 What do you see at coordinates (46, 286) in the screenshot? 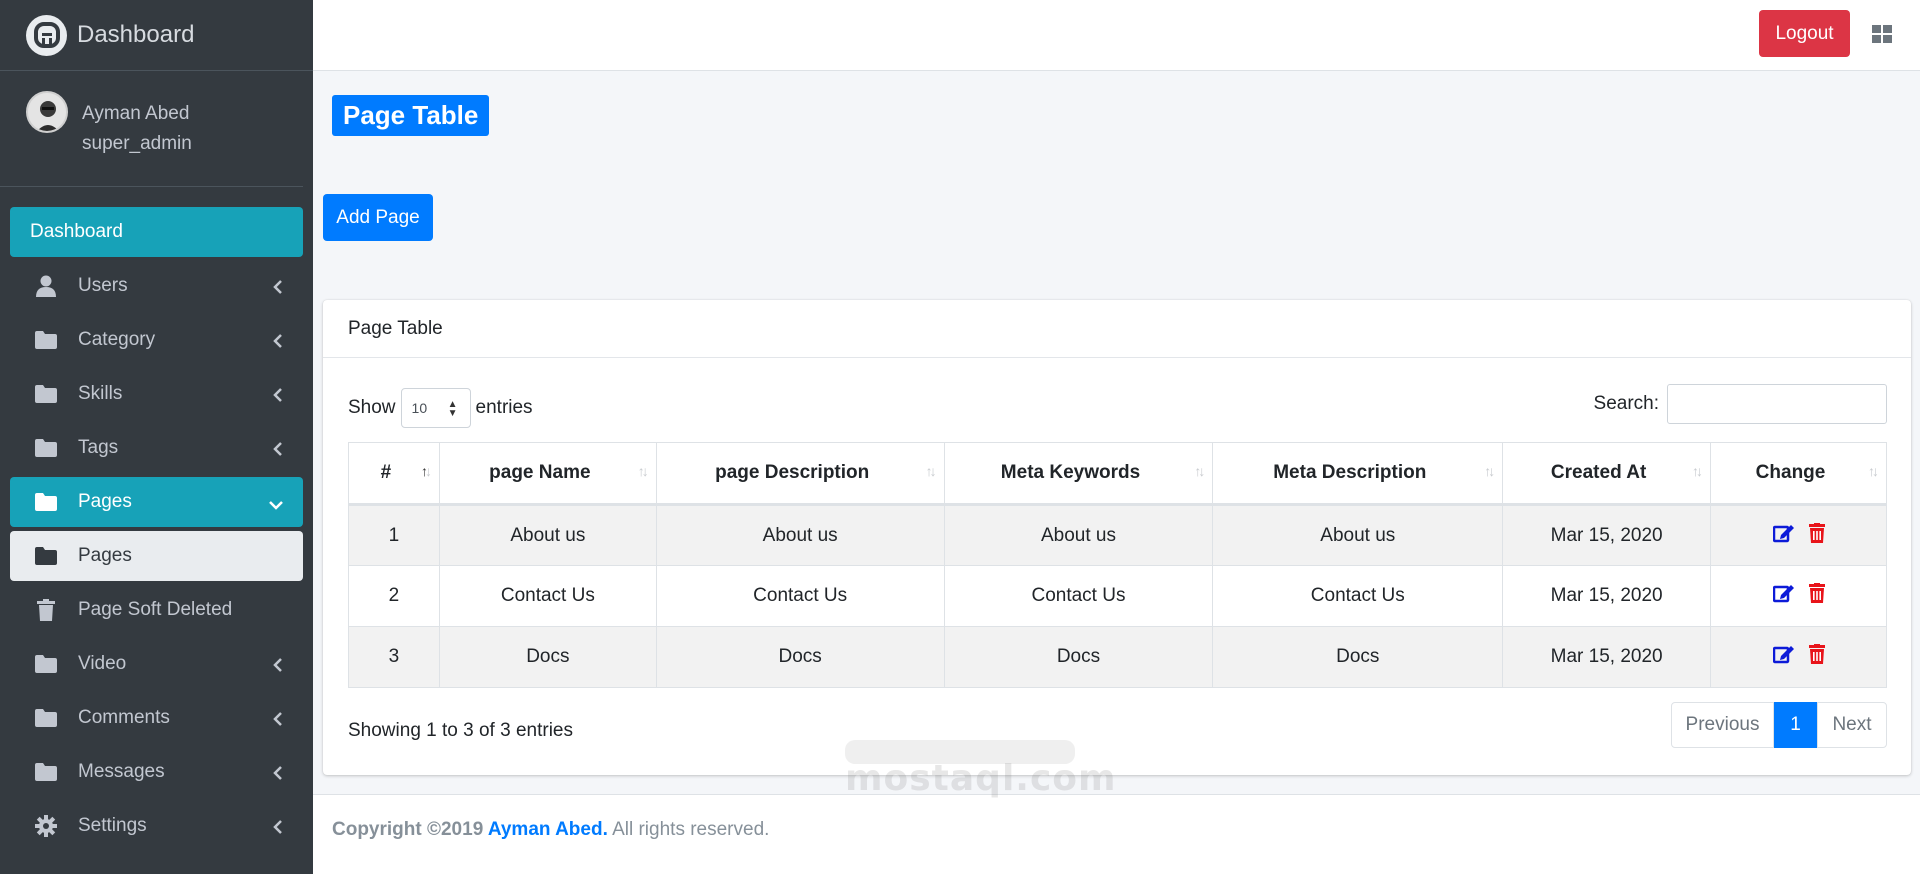
I see `user-icon` at bounding box center [46, 286].